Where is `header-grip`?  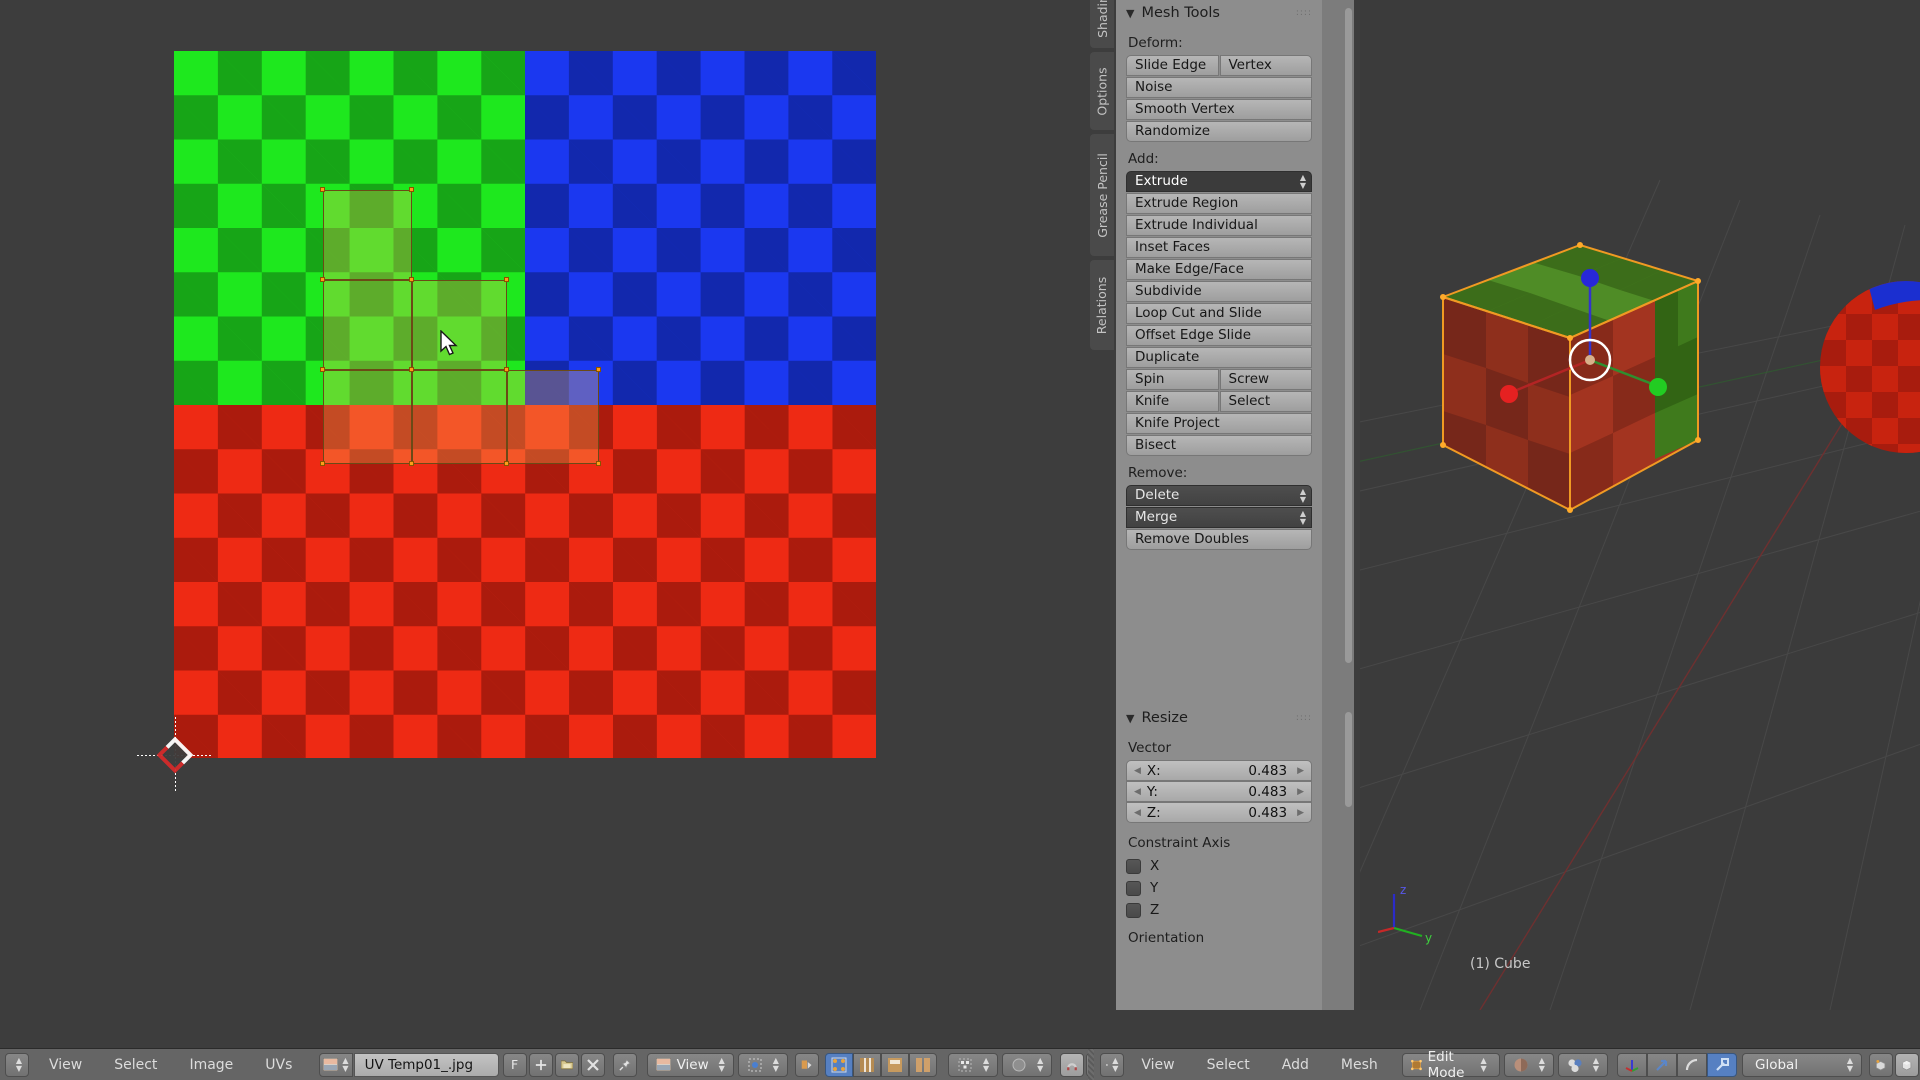 header-grip is located at coordinates (1091, 1064).